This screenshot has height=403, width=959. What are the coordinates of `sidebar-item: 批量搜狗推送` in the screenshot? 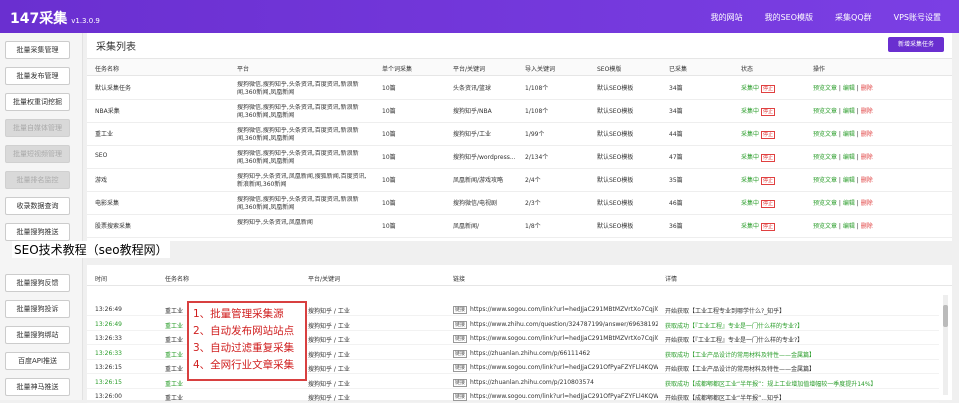 It's located at (37, 232).